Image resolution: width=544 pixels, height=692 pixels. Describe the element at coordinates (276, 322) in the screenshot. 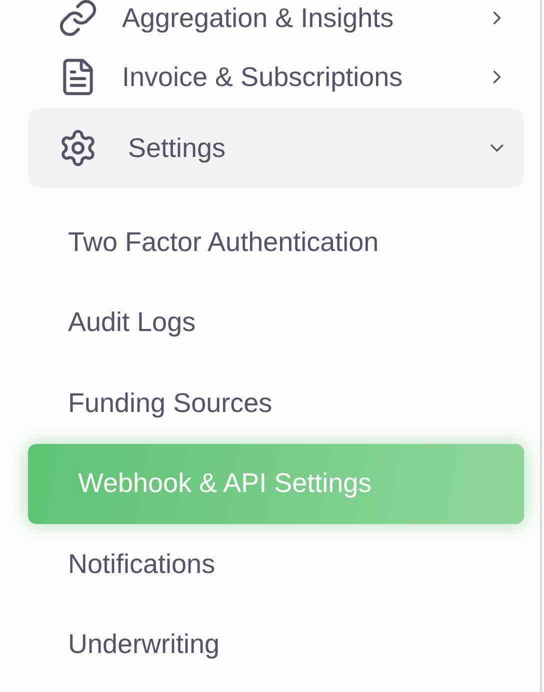

I see `submenu-item: Audit Logs` at that location.